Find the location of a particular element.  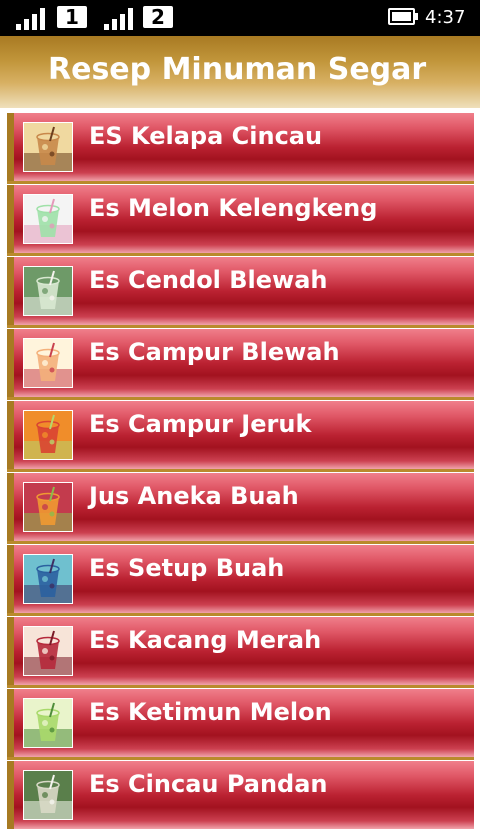

list-item: Jus Aneka Buah is located at coordinates (240, 507).